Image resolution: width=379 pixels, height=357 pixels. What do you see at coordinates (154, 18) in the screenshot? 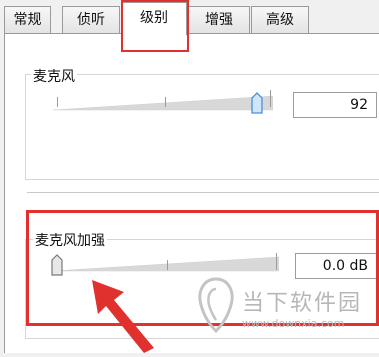
I see `tab-levels: 级别` at bounding box center [154, 18].